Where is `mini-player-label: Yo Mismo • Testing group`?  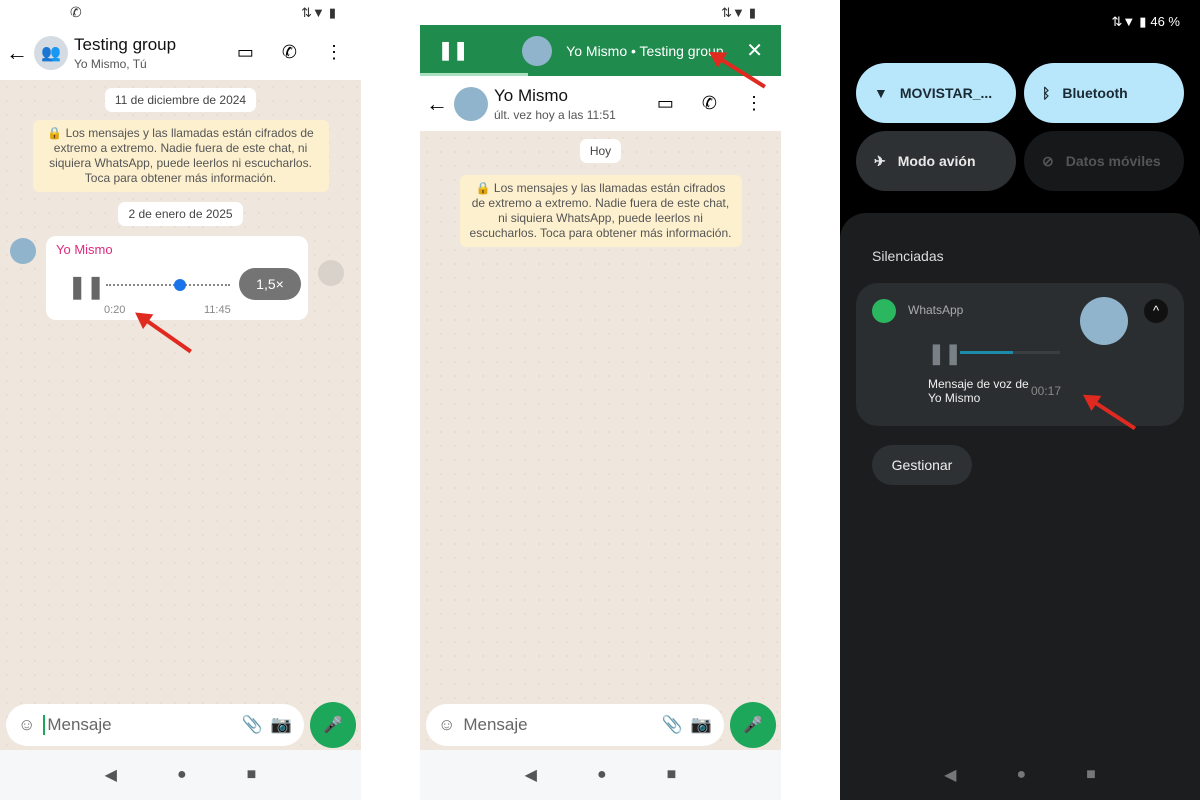 mini-player-label: Yo Mismo • Testing group is located at coordinates (645, 50).